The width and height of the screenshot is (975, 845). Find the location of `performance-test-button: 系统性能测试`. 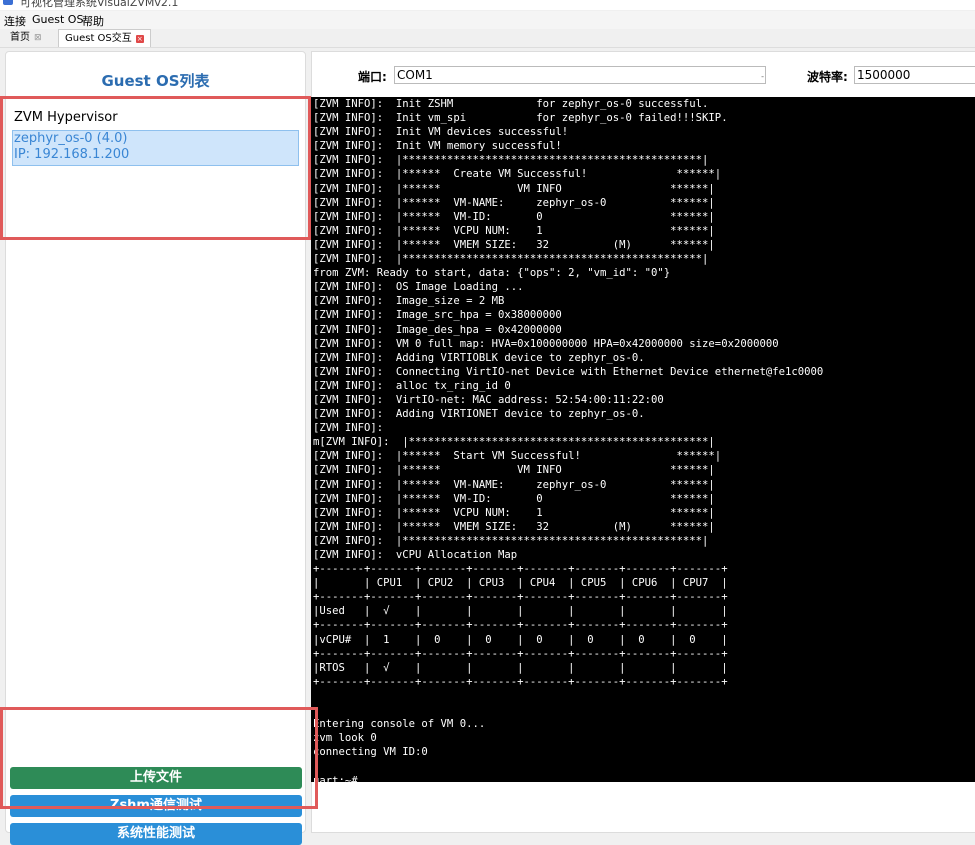

performance-test-button: 系统性能测试 is located at coordinates (156, 834).